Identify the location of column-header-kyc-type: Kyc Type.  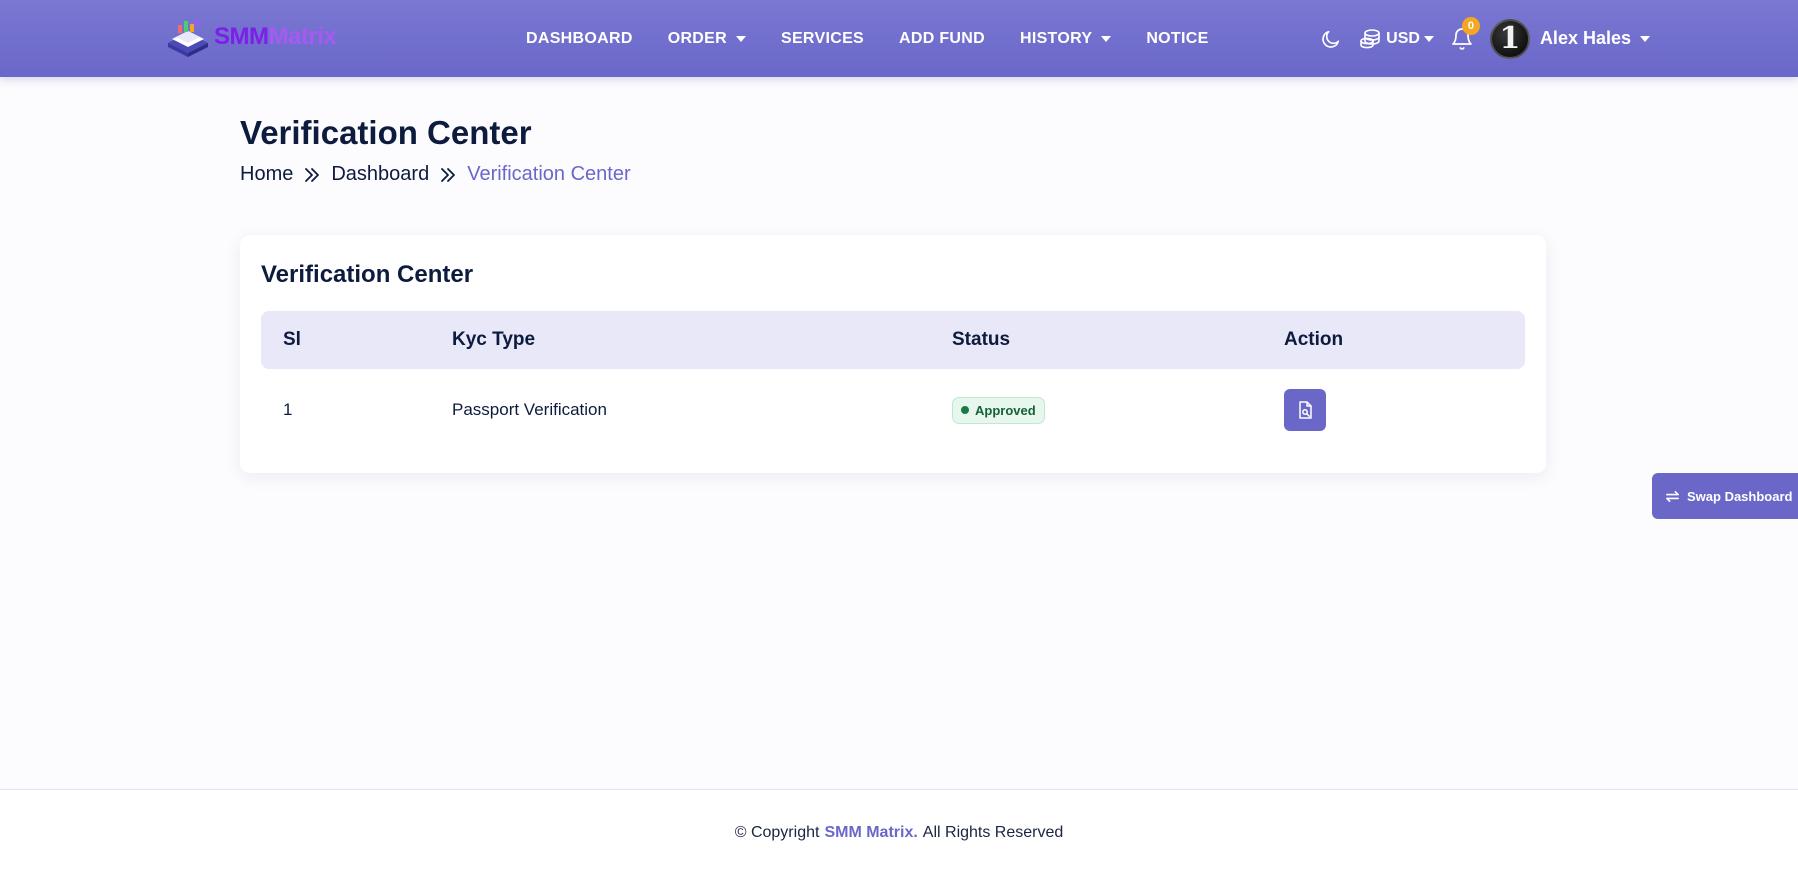
(494, 339).